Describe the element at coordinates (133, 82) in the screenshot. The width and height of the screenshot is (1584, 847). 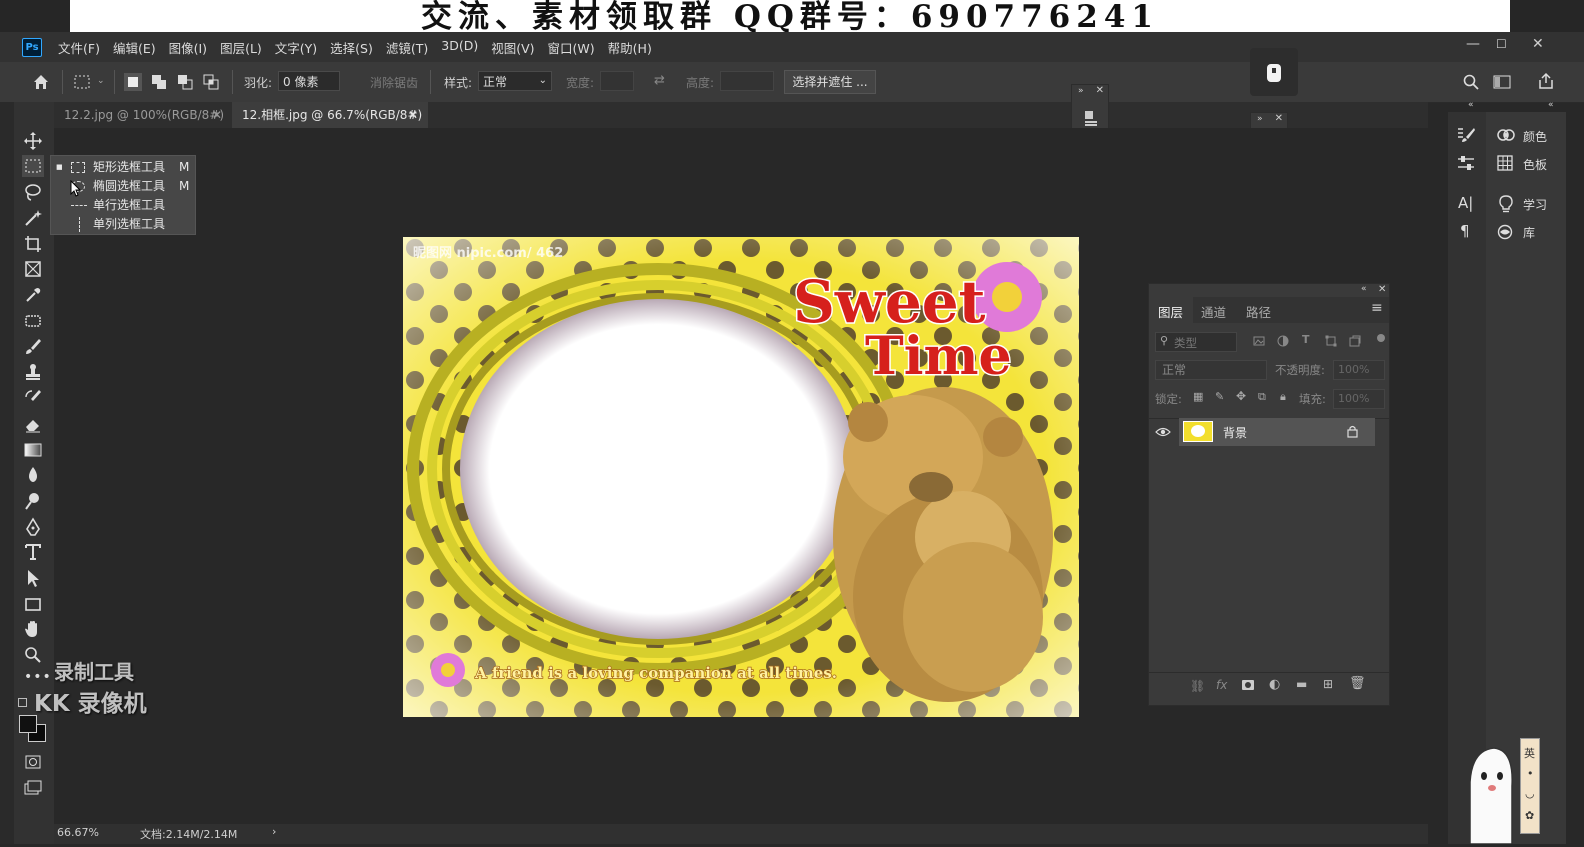
I see `new-selection-icon` at that location.